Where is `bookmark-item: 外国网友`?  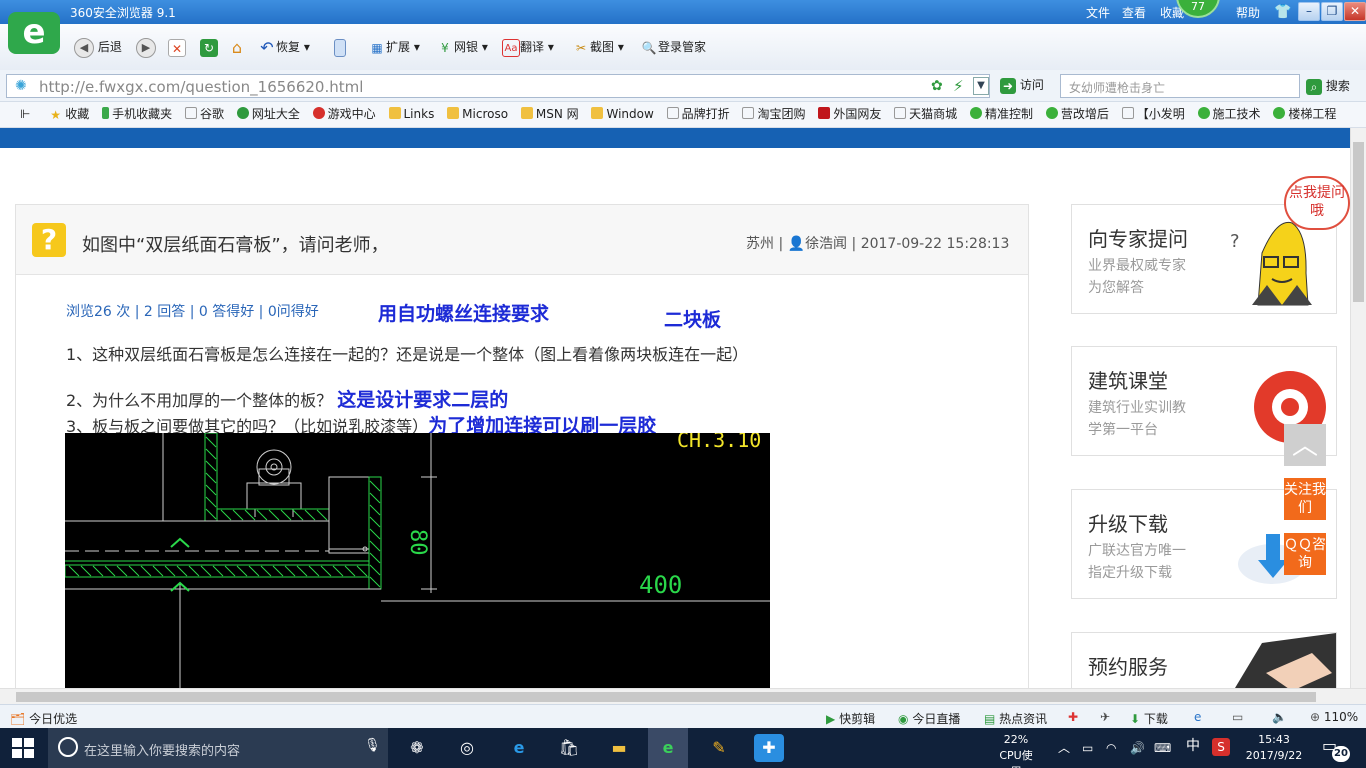 bookmark-item: 外国网友 is located at coordinates (849, 114).